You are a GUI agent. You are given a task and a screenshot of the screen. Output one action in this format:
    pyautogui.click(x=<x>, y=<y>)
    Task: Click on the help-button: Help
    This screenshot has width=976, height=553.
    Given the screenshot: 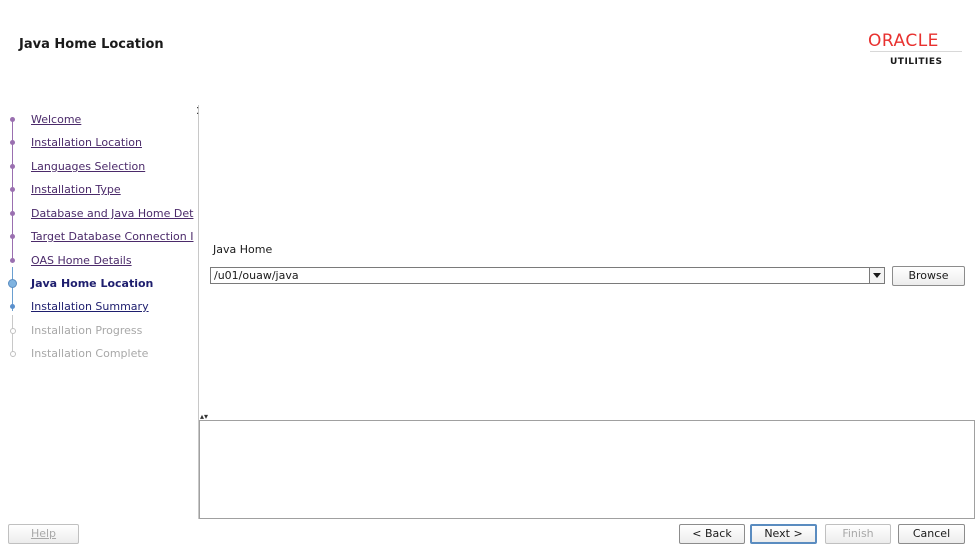 What is the action you would take?
    pyautogui.click(x=43, y=534)
    